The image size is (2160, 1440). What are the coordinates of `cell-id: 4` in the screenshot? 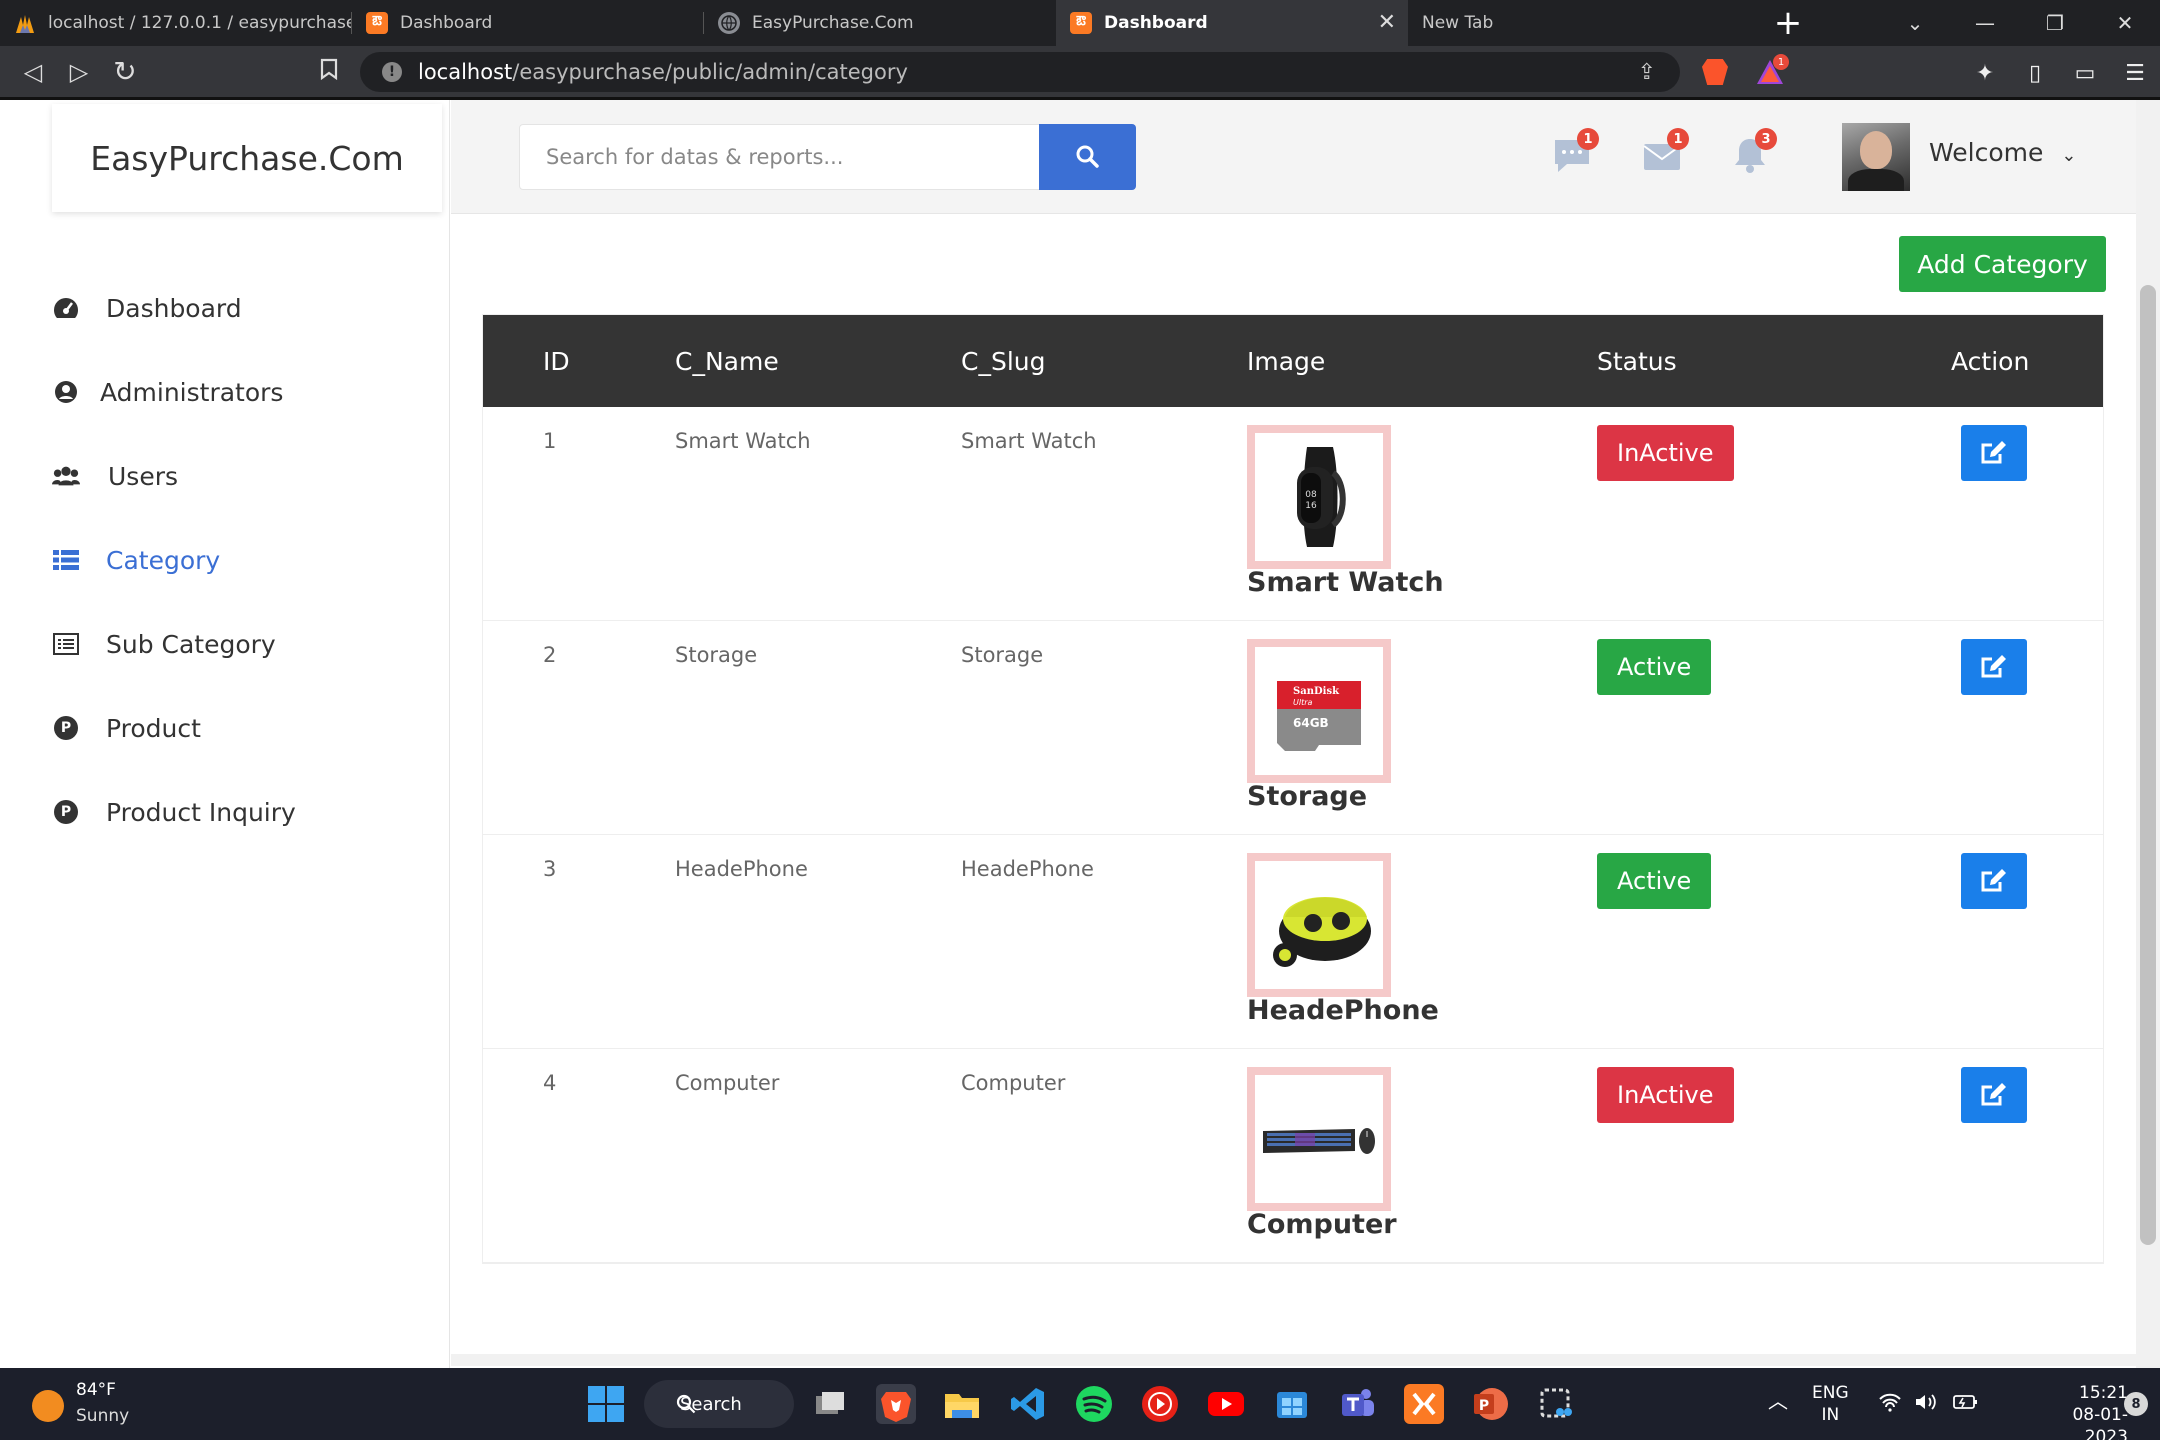 It's located at (550, 1083).